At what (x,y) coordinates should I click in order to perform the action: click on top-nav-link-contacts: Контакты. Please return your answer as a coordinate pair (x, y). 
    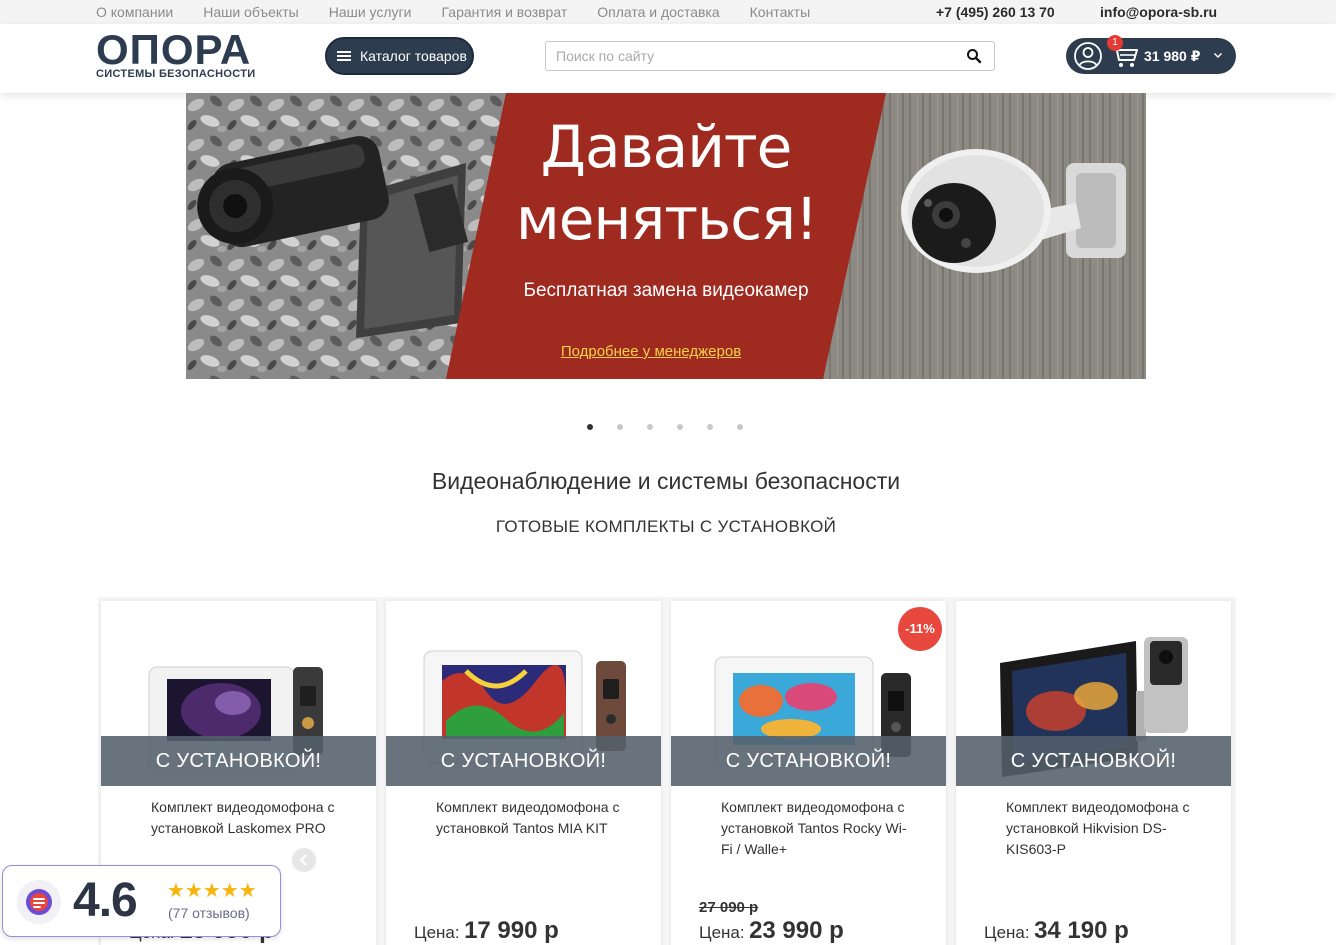
    Looking at the image, I should click on (780, 12).